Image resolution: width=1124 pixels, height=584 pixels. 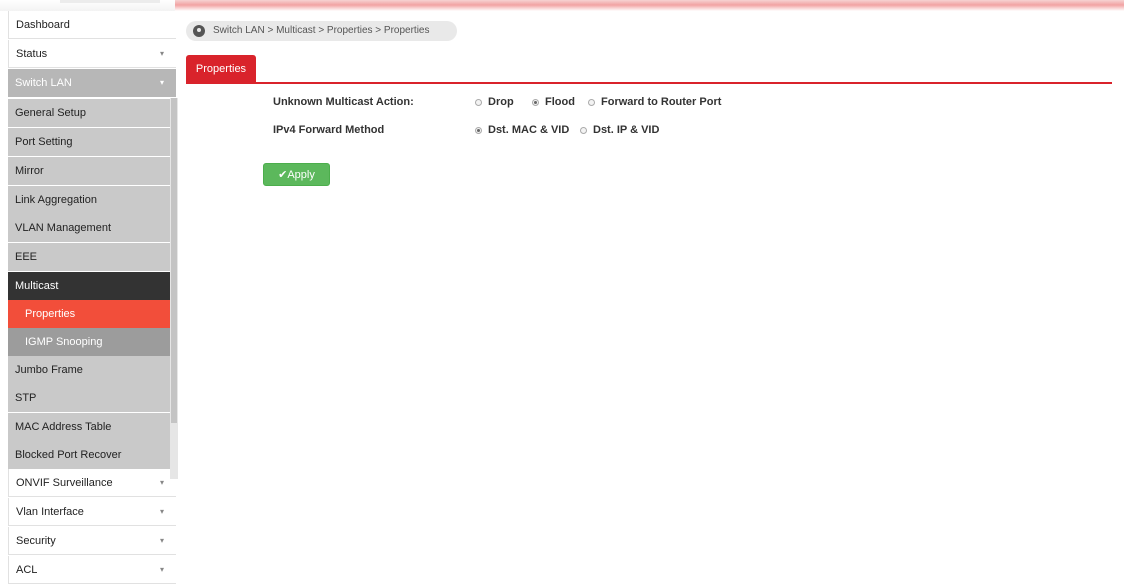 What do you see at coordinates (26, 398) in the screenshot?
I see `sidebar-item-label: STP` at bounding box center [26, 398].